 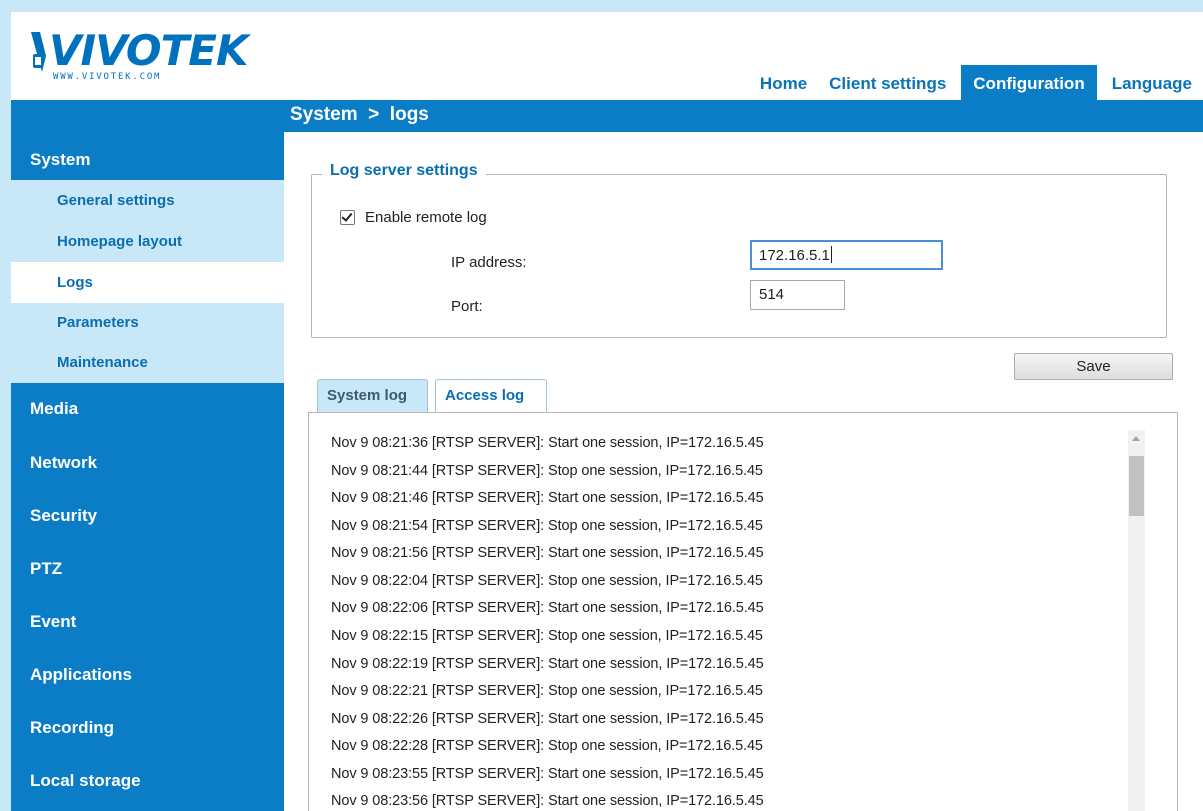 What do you see at coordinates (147, 156) in the screenshot?
I see `sidebar-category-system: System` at bounding box center [147, 156].